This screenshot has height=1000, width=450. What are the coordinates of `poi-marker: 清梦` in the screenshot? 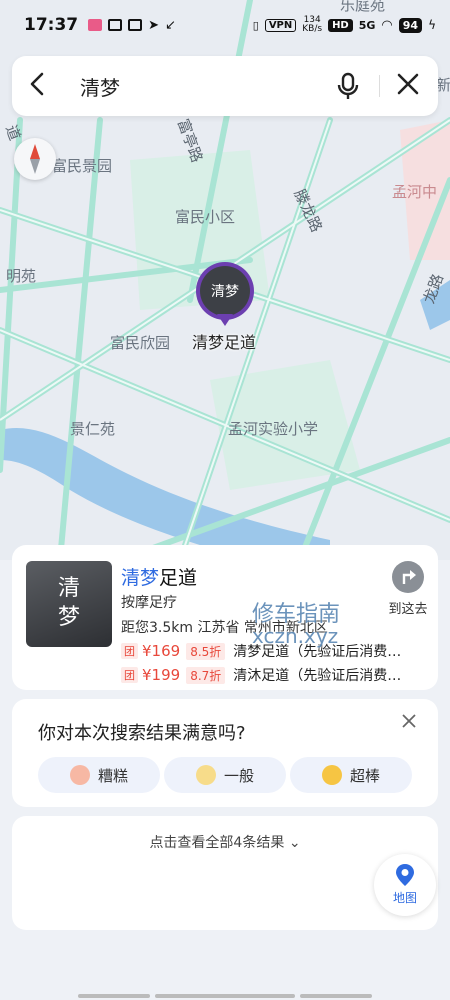 It's located at (225, 291).